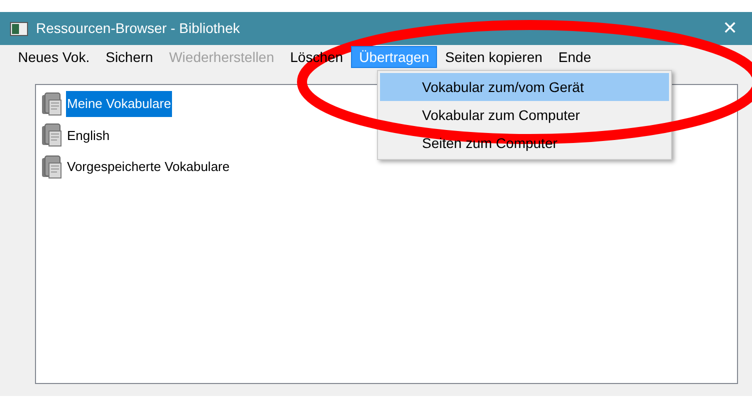  Describe the element at coordinates (493, 57) in the screenshot. I see `menu-item: Seiten kopieren` at that location.